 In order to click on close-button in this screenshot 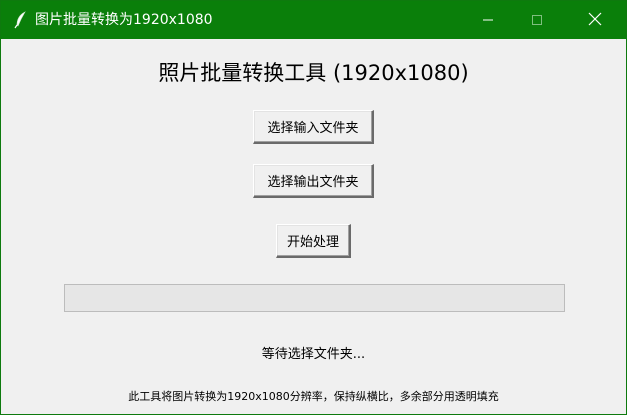, I will do `click(595, 20)`.